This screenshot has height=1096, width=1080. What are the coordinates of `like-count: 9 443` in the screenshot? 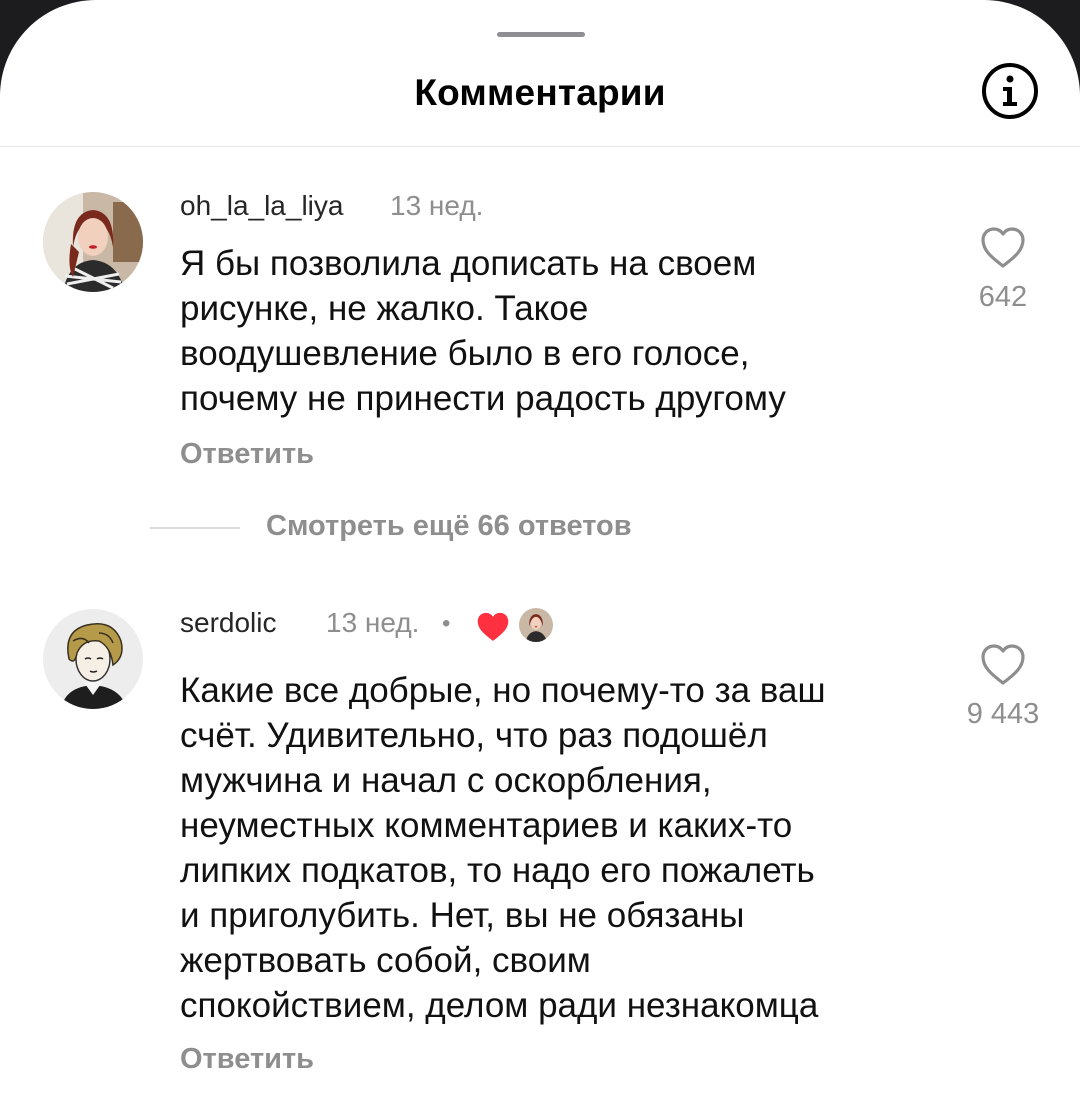 It's located at (1003, 714).